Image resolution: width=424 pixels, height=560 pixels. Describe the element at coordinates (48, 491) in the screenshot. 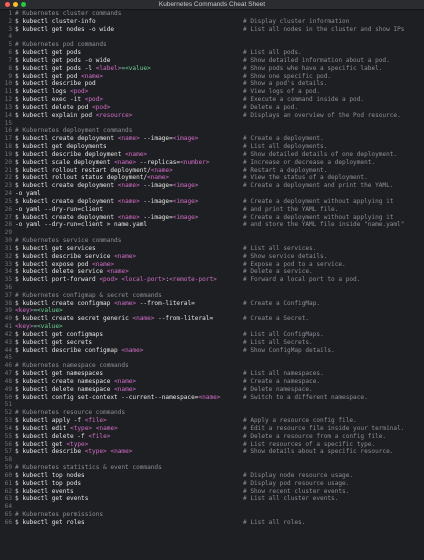

I see `command-token: kubectl events` at that location.